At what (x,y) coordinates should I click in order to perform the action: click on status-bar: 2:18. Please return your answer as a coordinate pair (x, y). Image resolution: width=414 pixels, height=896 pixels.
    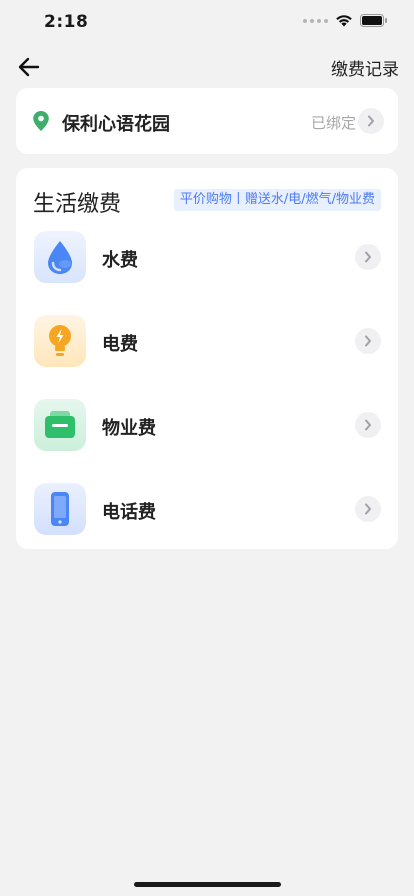
    Looking at the image, I should click on (207, 23).